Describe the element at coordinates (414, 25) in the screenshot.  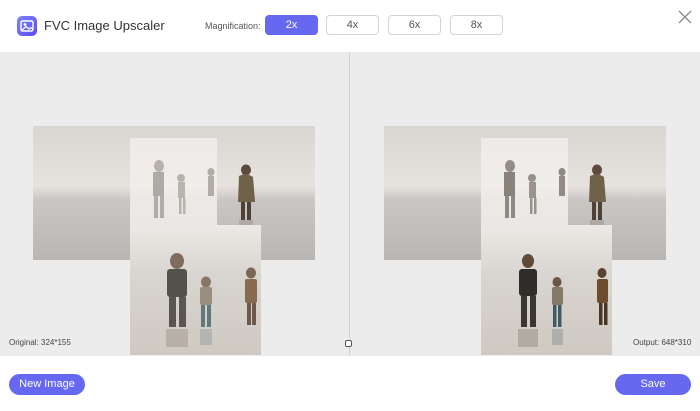
I see `magnification-6x-button: 6x` at that location.